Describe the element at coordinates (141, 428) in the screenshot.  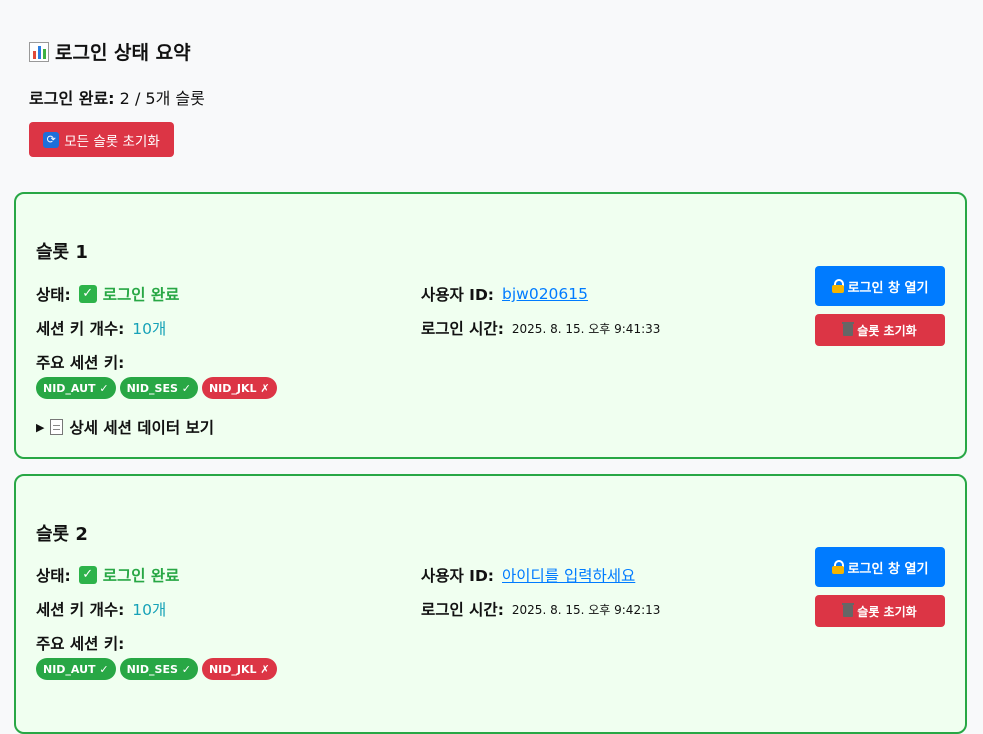
I see `details-label: 상세 세션 데이터 보기` at that location.